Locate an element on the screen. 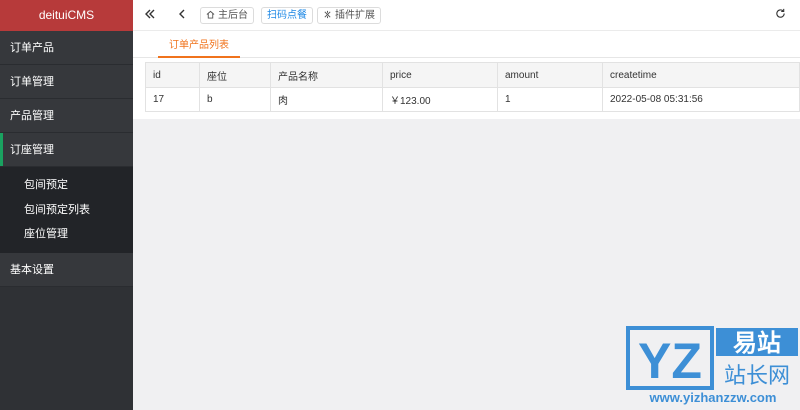  sidebar-subitem-seat-management: 座位管理 is located at coordinates (66, 234).